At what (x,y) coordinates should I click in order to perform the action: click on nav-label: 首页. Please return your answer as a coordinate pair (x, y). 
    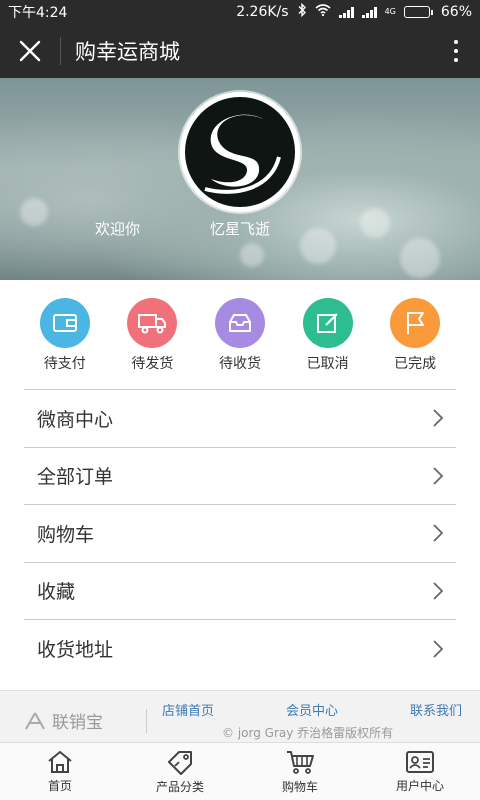
    Looking at the image, I should click on (59, 785).